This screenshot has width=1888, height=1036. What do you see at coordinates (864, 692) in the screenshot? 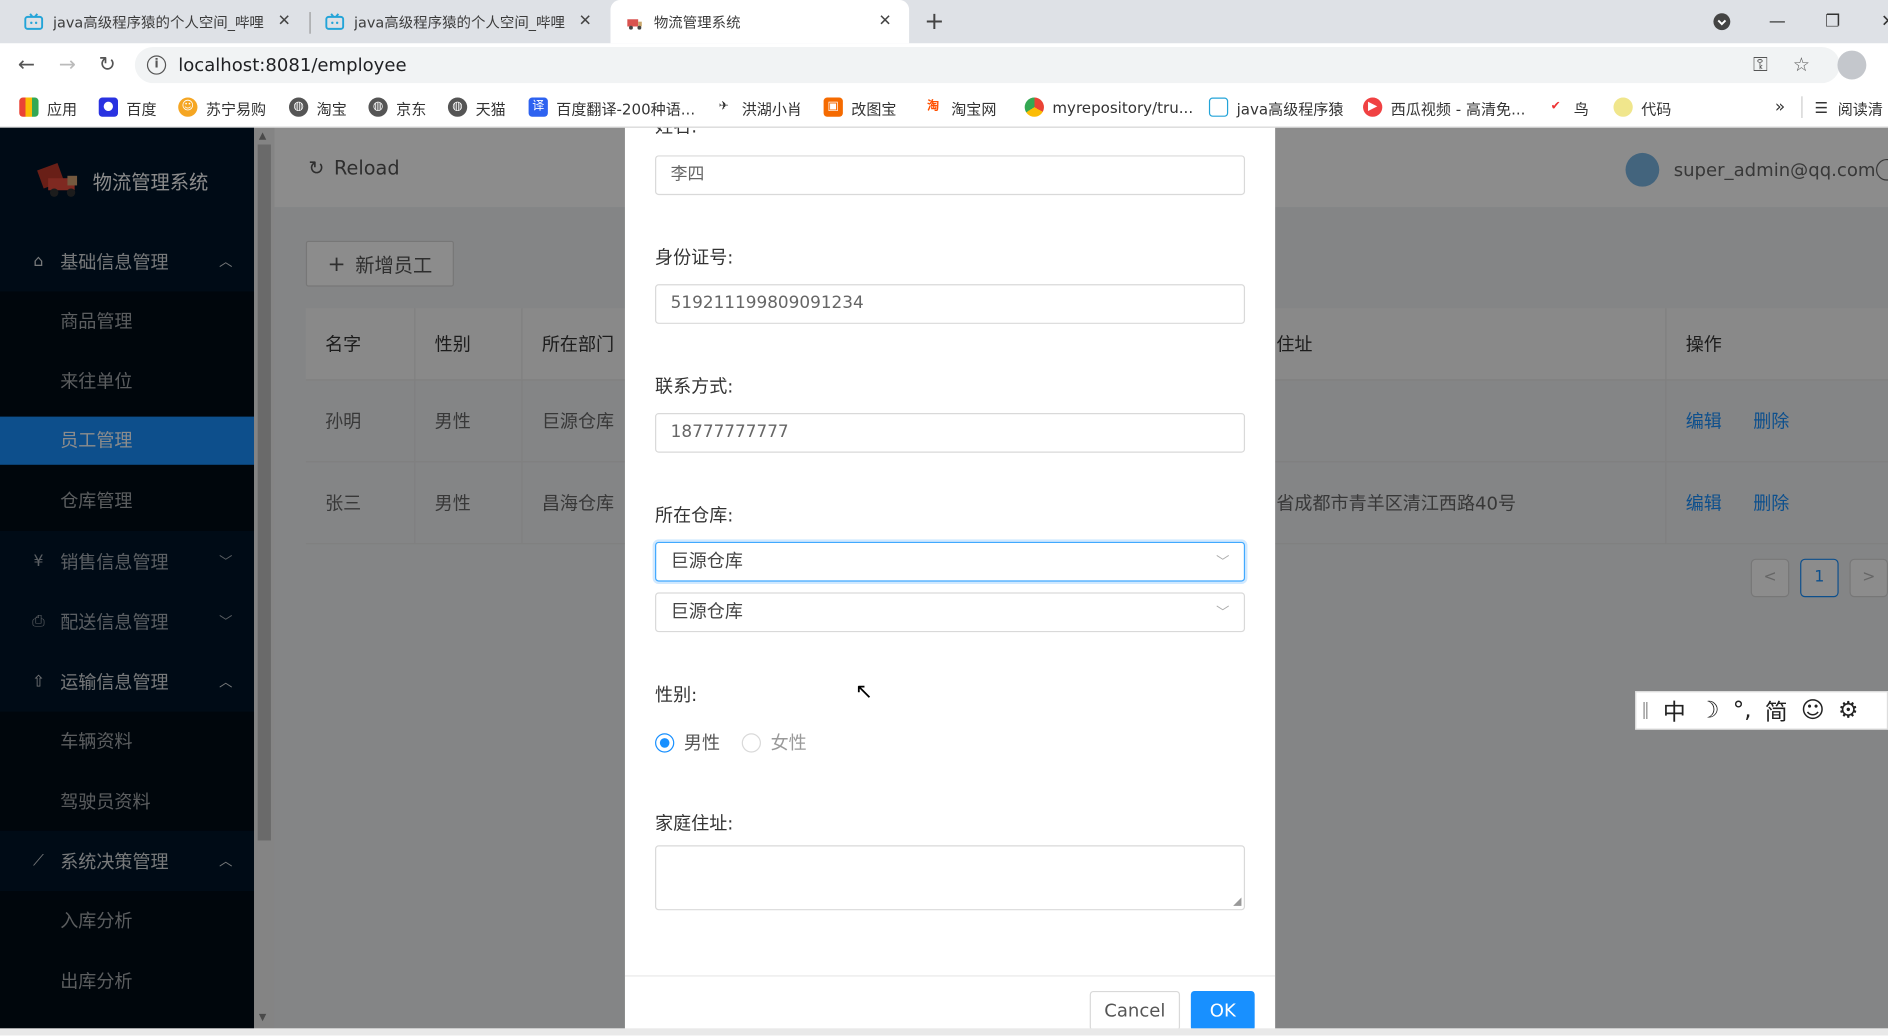
I see `mouse-cursor-icon: ↖` at bounding box center [864, 692].